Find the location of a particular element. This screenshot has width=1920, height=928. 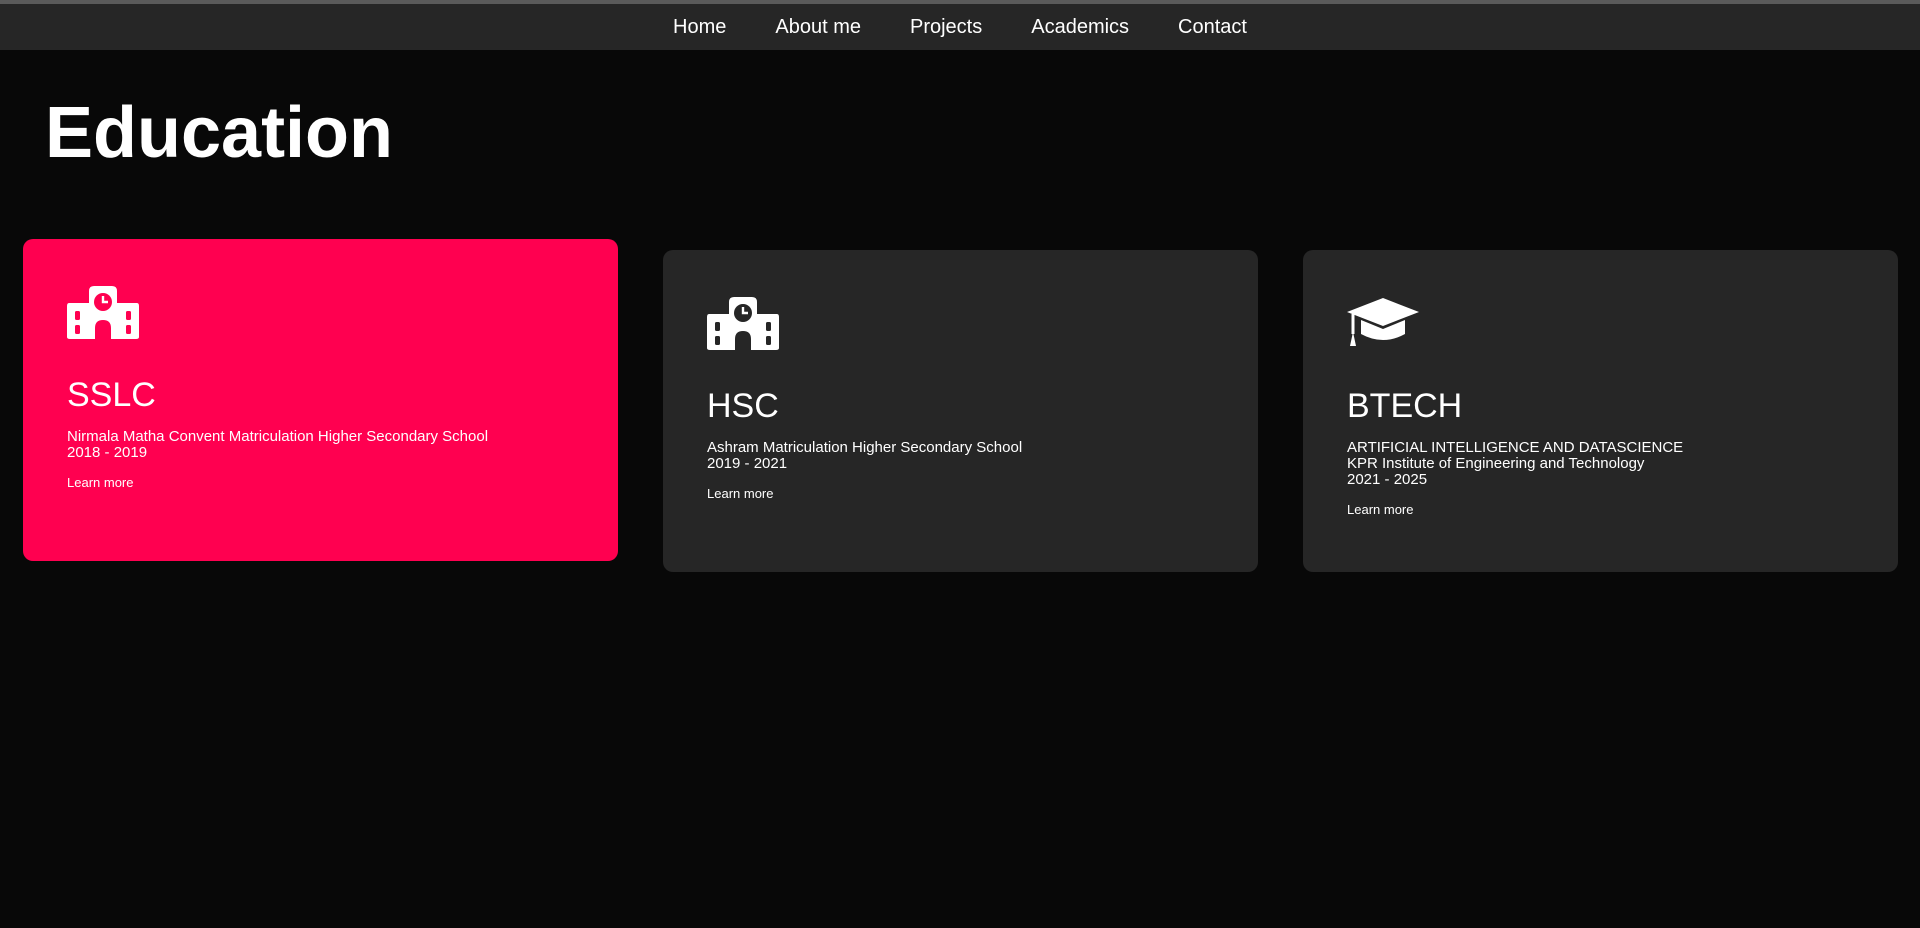

card-degree-name: ARTIFICIAL INTELLIGENCE AND DATASCIENCE is located at coordinates (1515, 447).